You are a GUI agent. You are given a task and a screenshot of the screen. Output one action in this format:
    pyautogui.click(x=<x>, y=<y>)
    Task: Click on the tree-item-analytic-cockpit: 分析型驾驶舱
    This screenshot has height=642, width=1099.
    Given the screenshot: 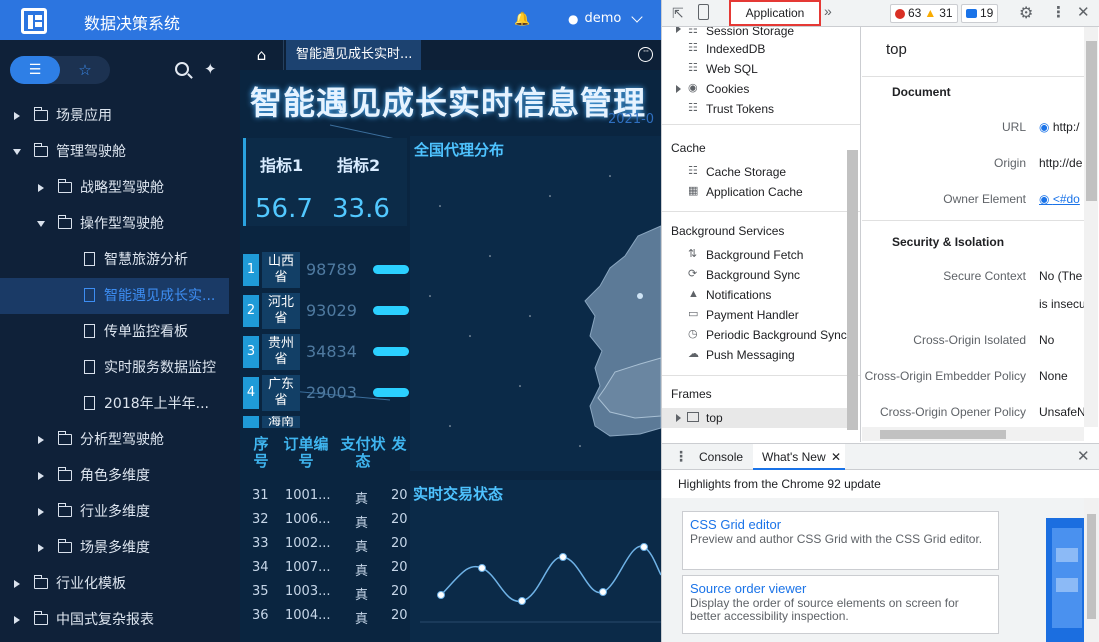 What is the action you would take?
    pyautogui.click(x=120, y=440)
    